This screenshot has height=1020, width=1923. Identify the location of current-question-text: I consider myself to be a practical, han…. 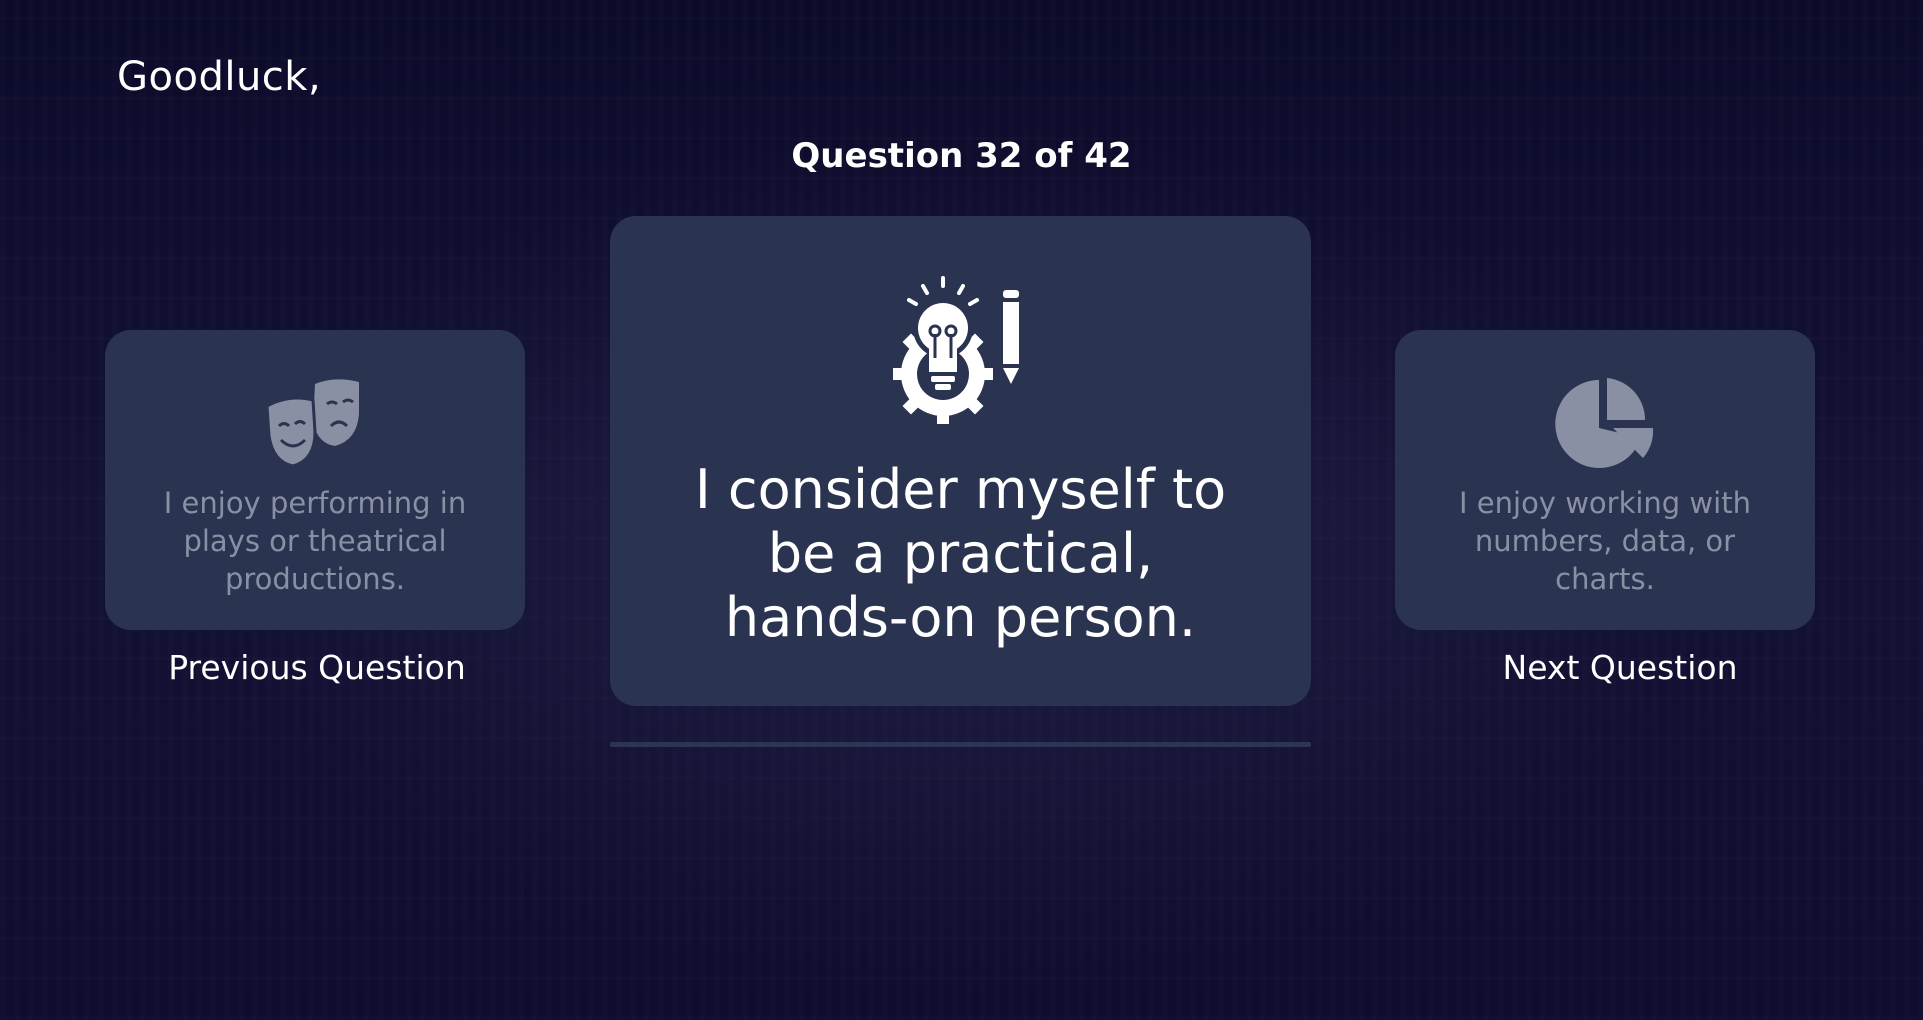
(960, 553).